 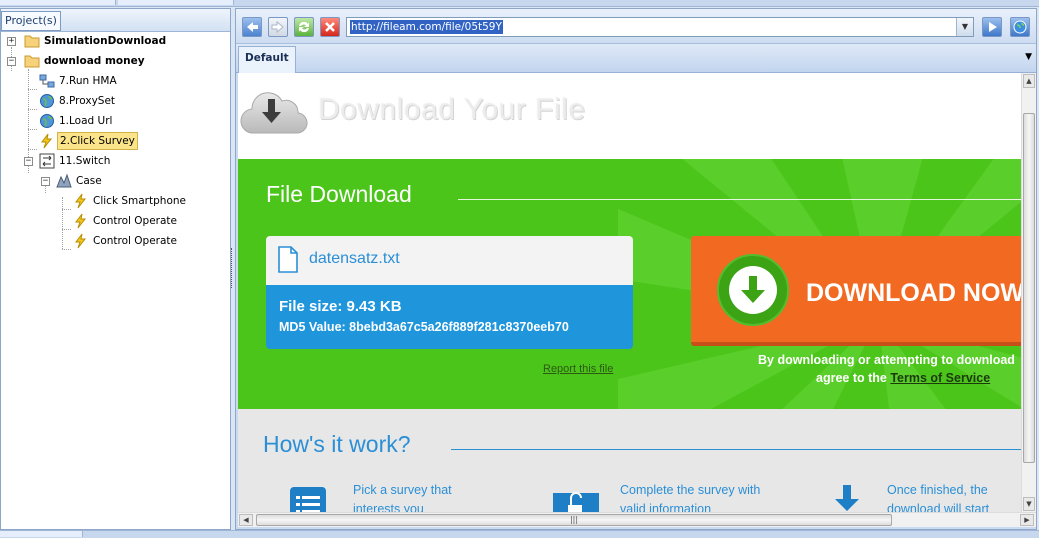 What do you see at coordinates (1028, 57) in the screenshot?
I see `tab-menu-icon: ▼` at bounding box center [1028, 57].